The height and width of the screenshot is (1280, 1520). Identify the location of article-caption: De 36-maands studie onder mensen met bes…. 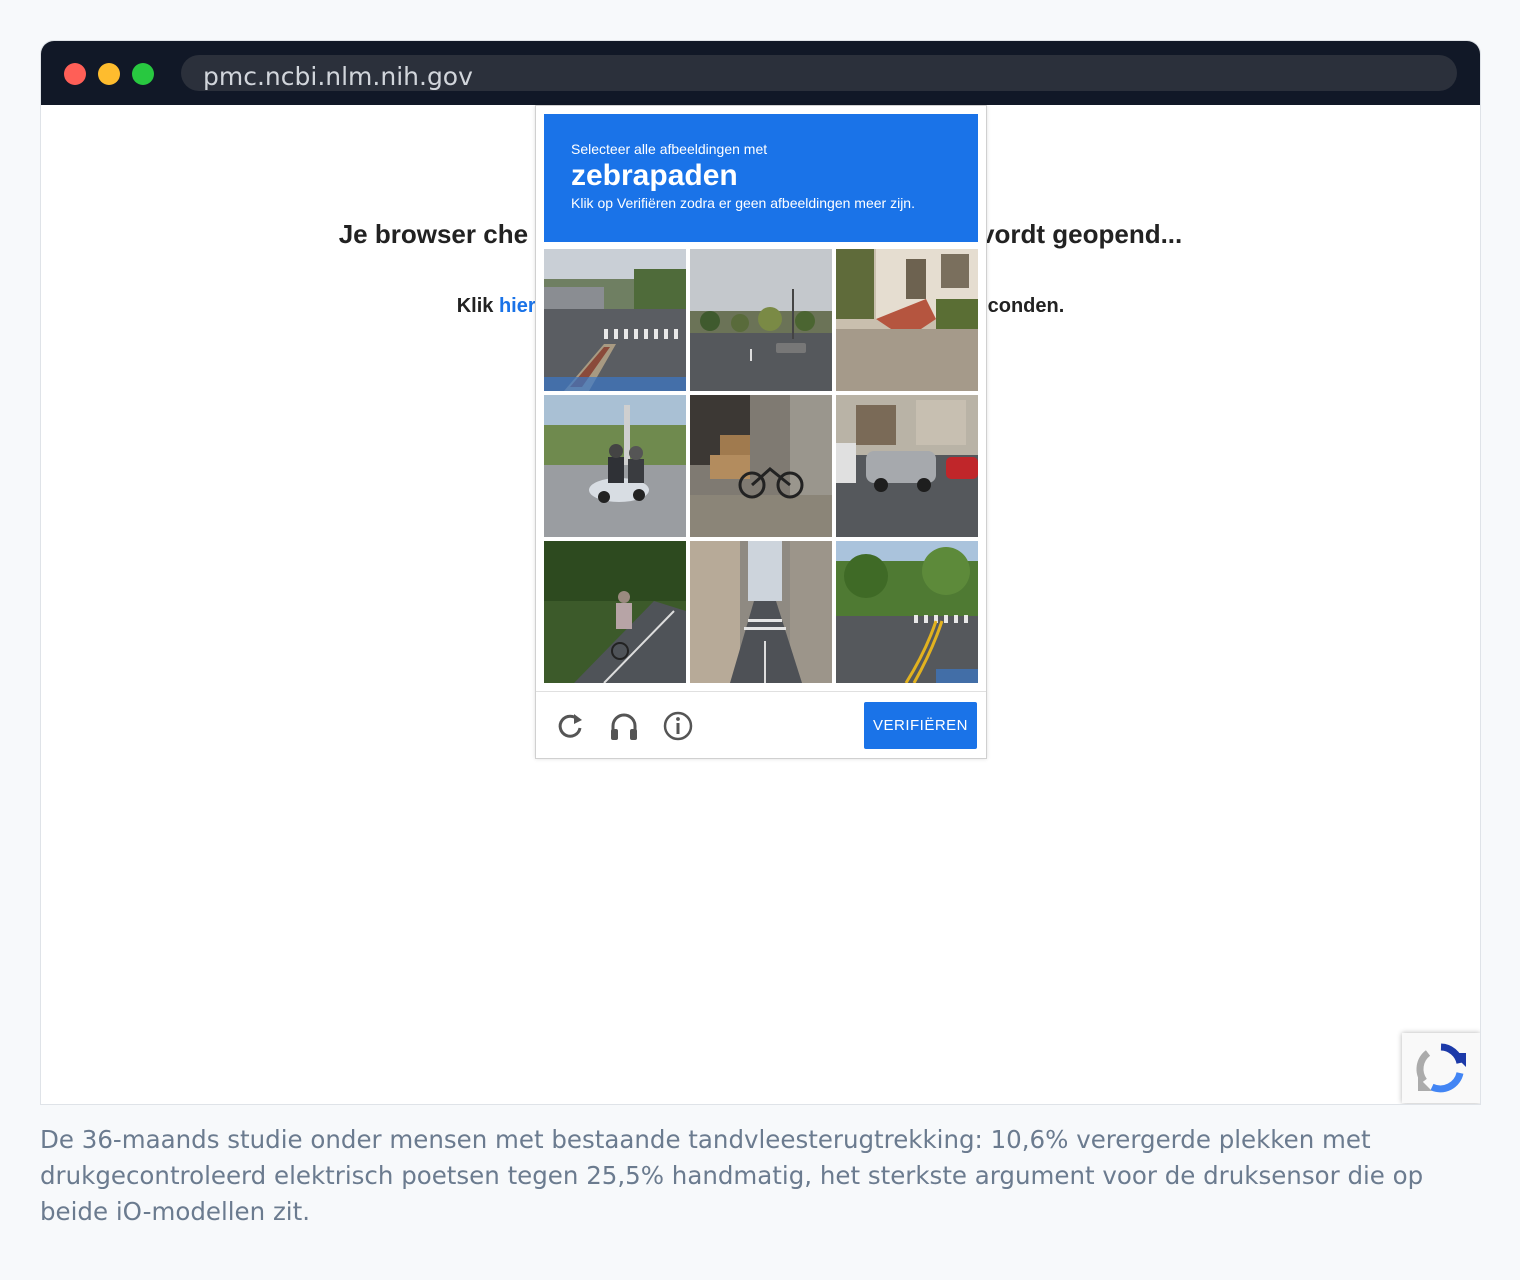
(732, 1175).